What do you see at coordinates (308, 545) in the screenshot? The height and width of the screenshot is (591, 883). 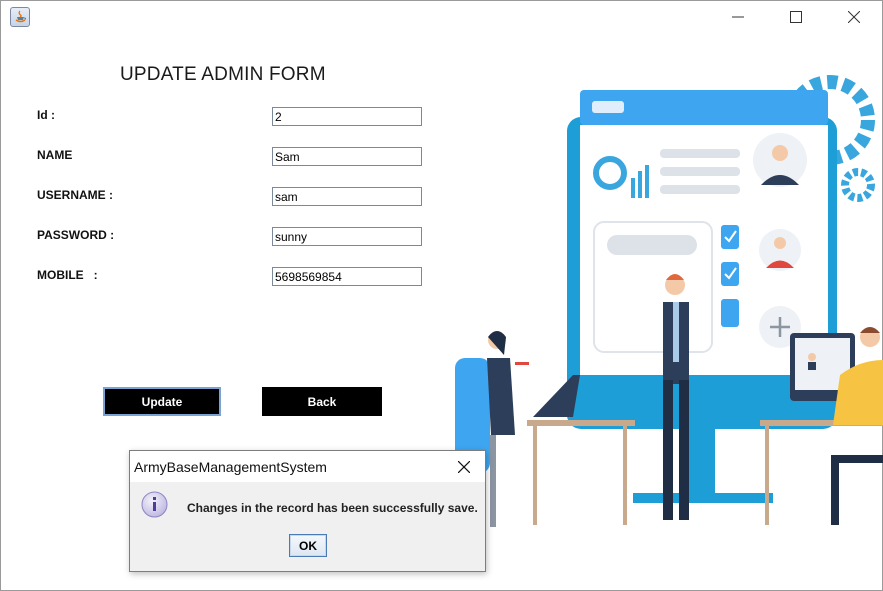 I see `ok-button: OK` at bounding box center [308, 545].